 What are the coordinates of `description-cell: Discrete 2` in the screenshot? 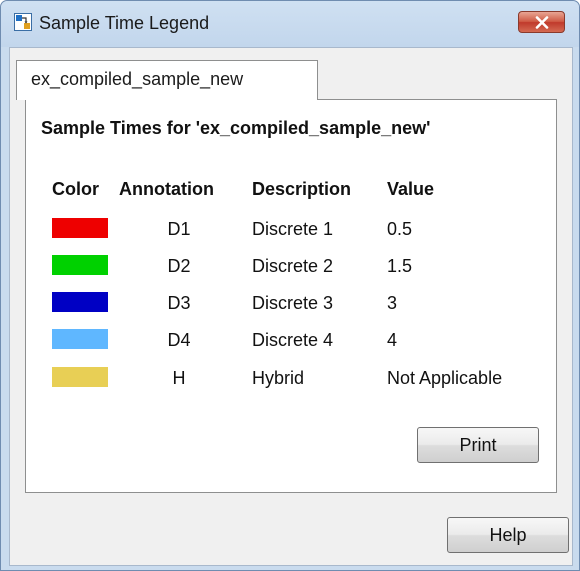 It's located at (293, 266).